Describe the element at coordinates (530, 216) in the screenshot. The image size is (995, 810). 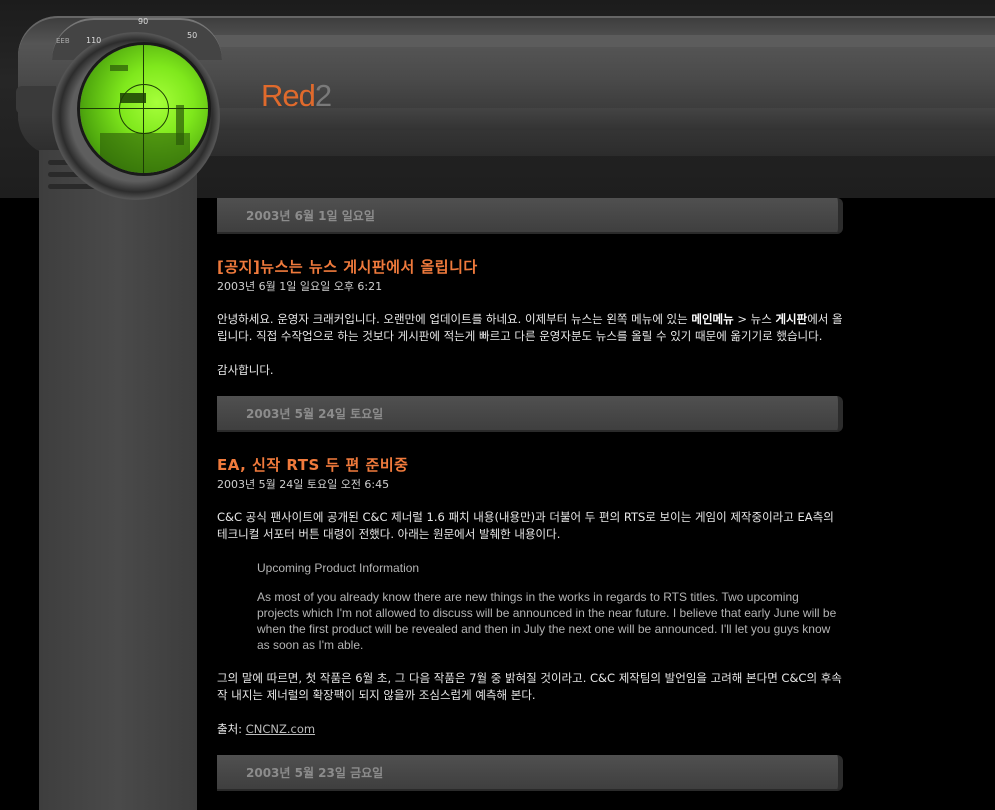
I see `date-bar: 2003년 6월 1일 일요일` at that location.